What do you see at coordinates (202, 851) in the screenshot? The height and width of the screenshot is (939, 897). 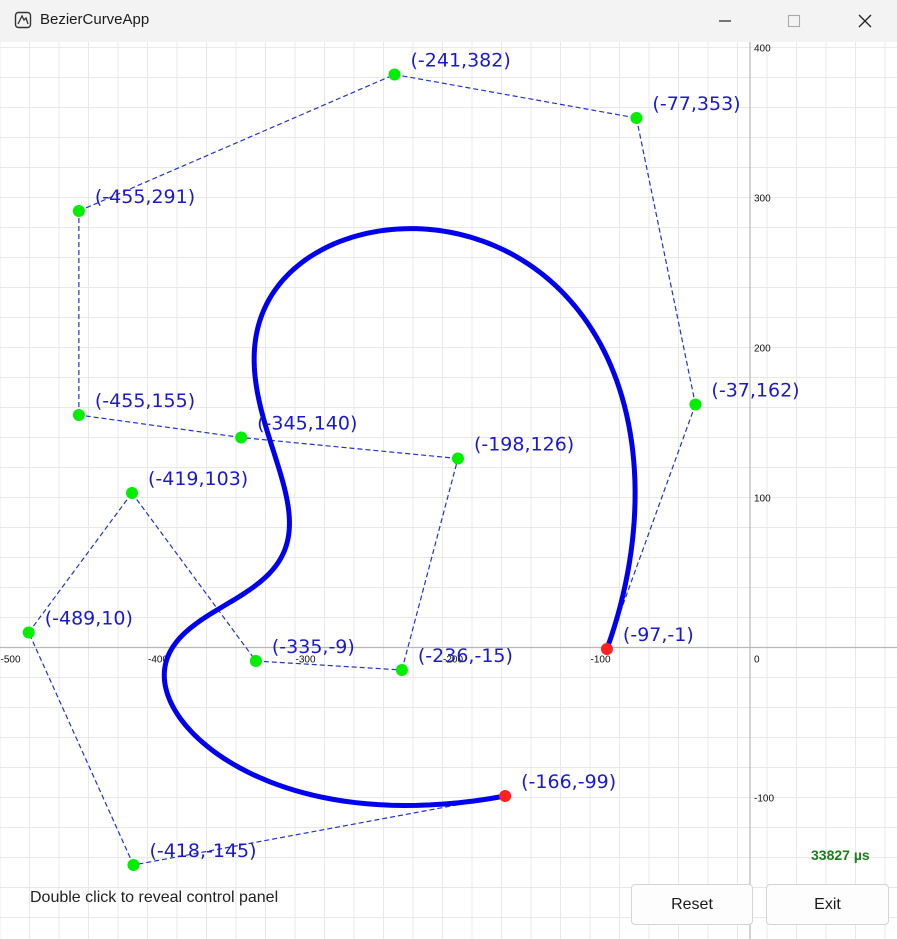 I see `control-point-label: (-418,-145)` at bounding box center [202, 851].